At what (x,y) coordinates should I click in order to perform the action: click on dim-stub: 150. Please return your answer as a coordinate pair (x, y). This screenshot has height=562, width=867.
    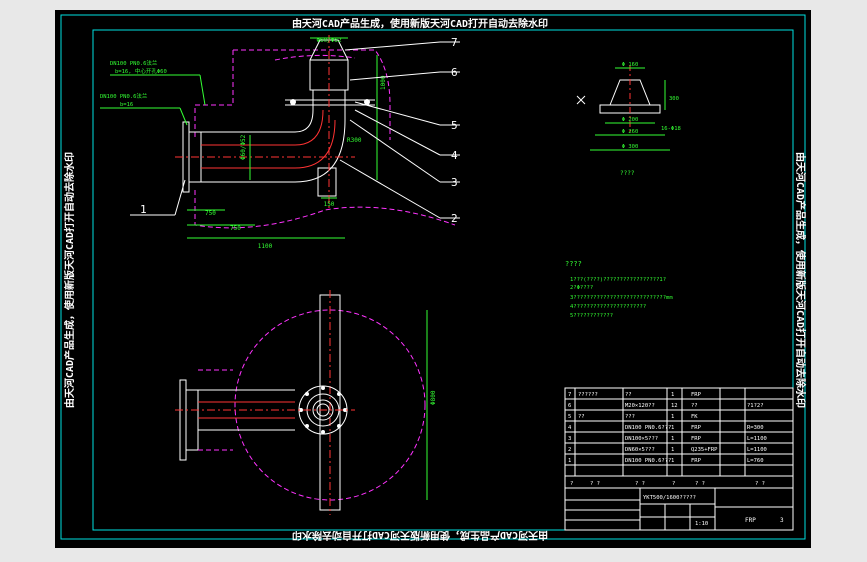
    Looking at the image, I should click on (329, 204).